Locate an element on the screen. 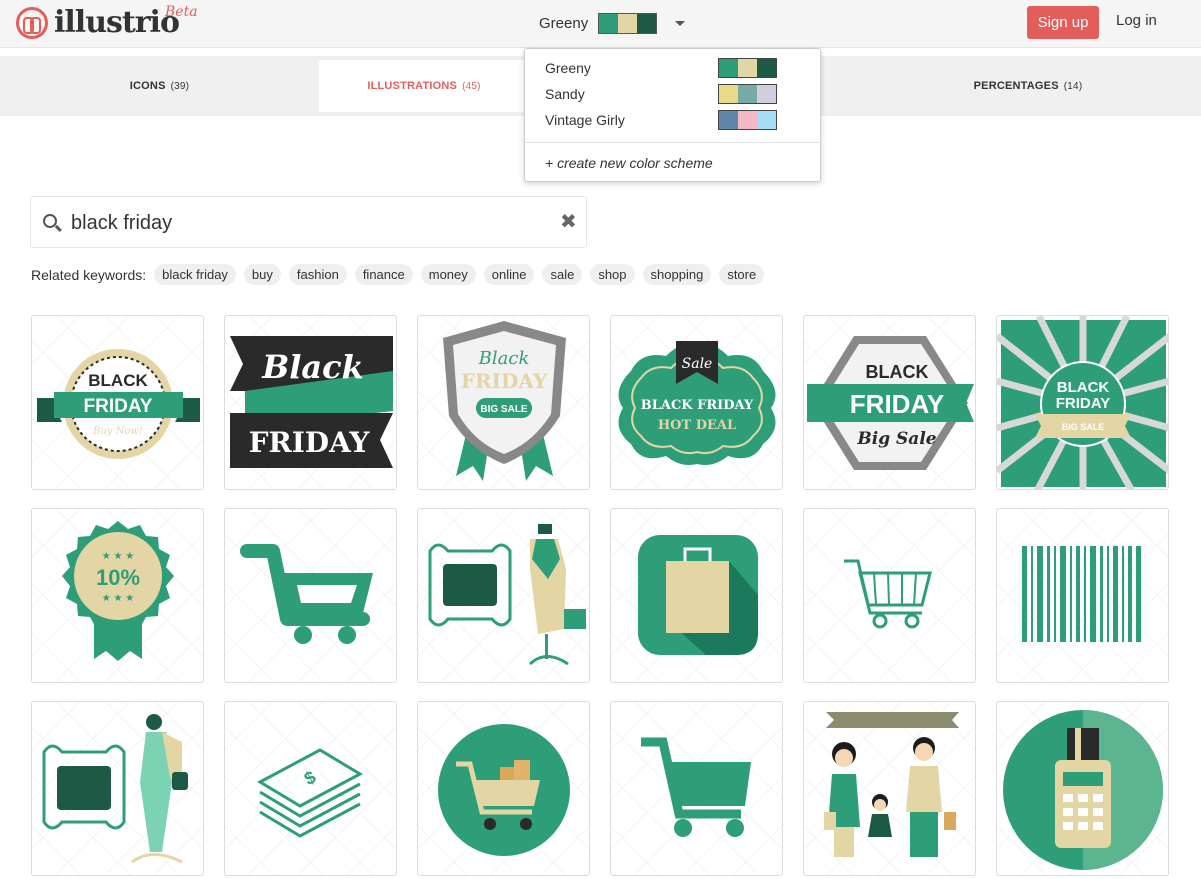 Image resolution: width=1201 pixels, height=879 pixels. login-link: Log in is located at coordinates (1136, 20).